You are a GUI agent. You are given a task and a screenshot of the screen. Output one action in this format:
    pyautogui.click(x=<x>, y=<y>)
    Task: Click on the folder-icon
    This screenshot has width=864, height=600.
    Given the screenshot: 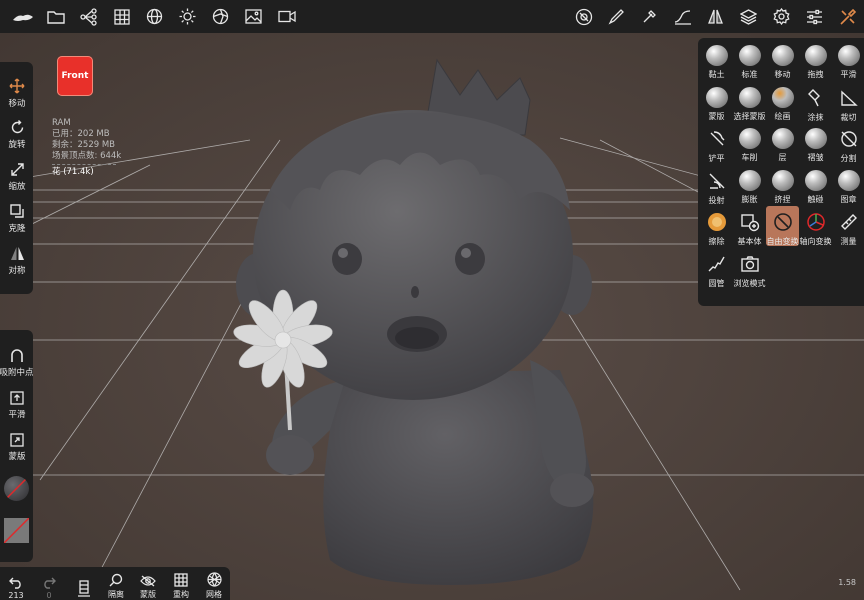 What is the action you would take?
    pyautogui.click(x=55, y=16)
    